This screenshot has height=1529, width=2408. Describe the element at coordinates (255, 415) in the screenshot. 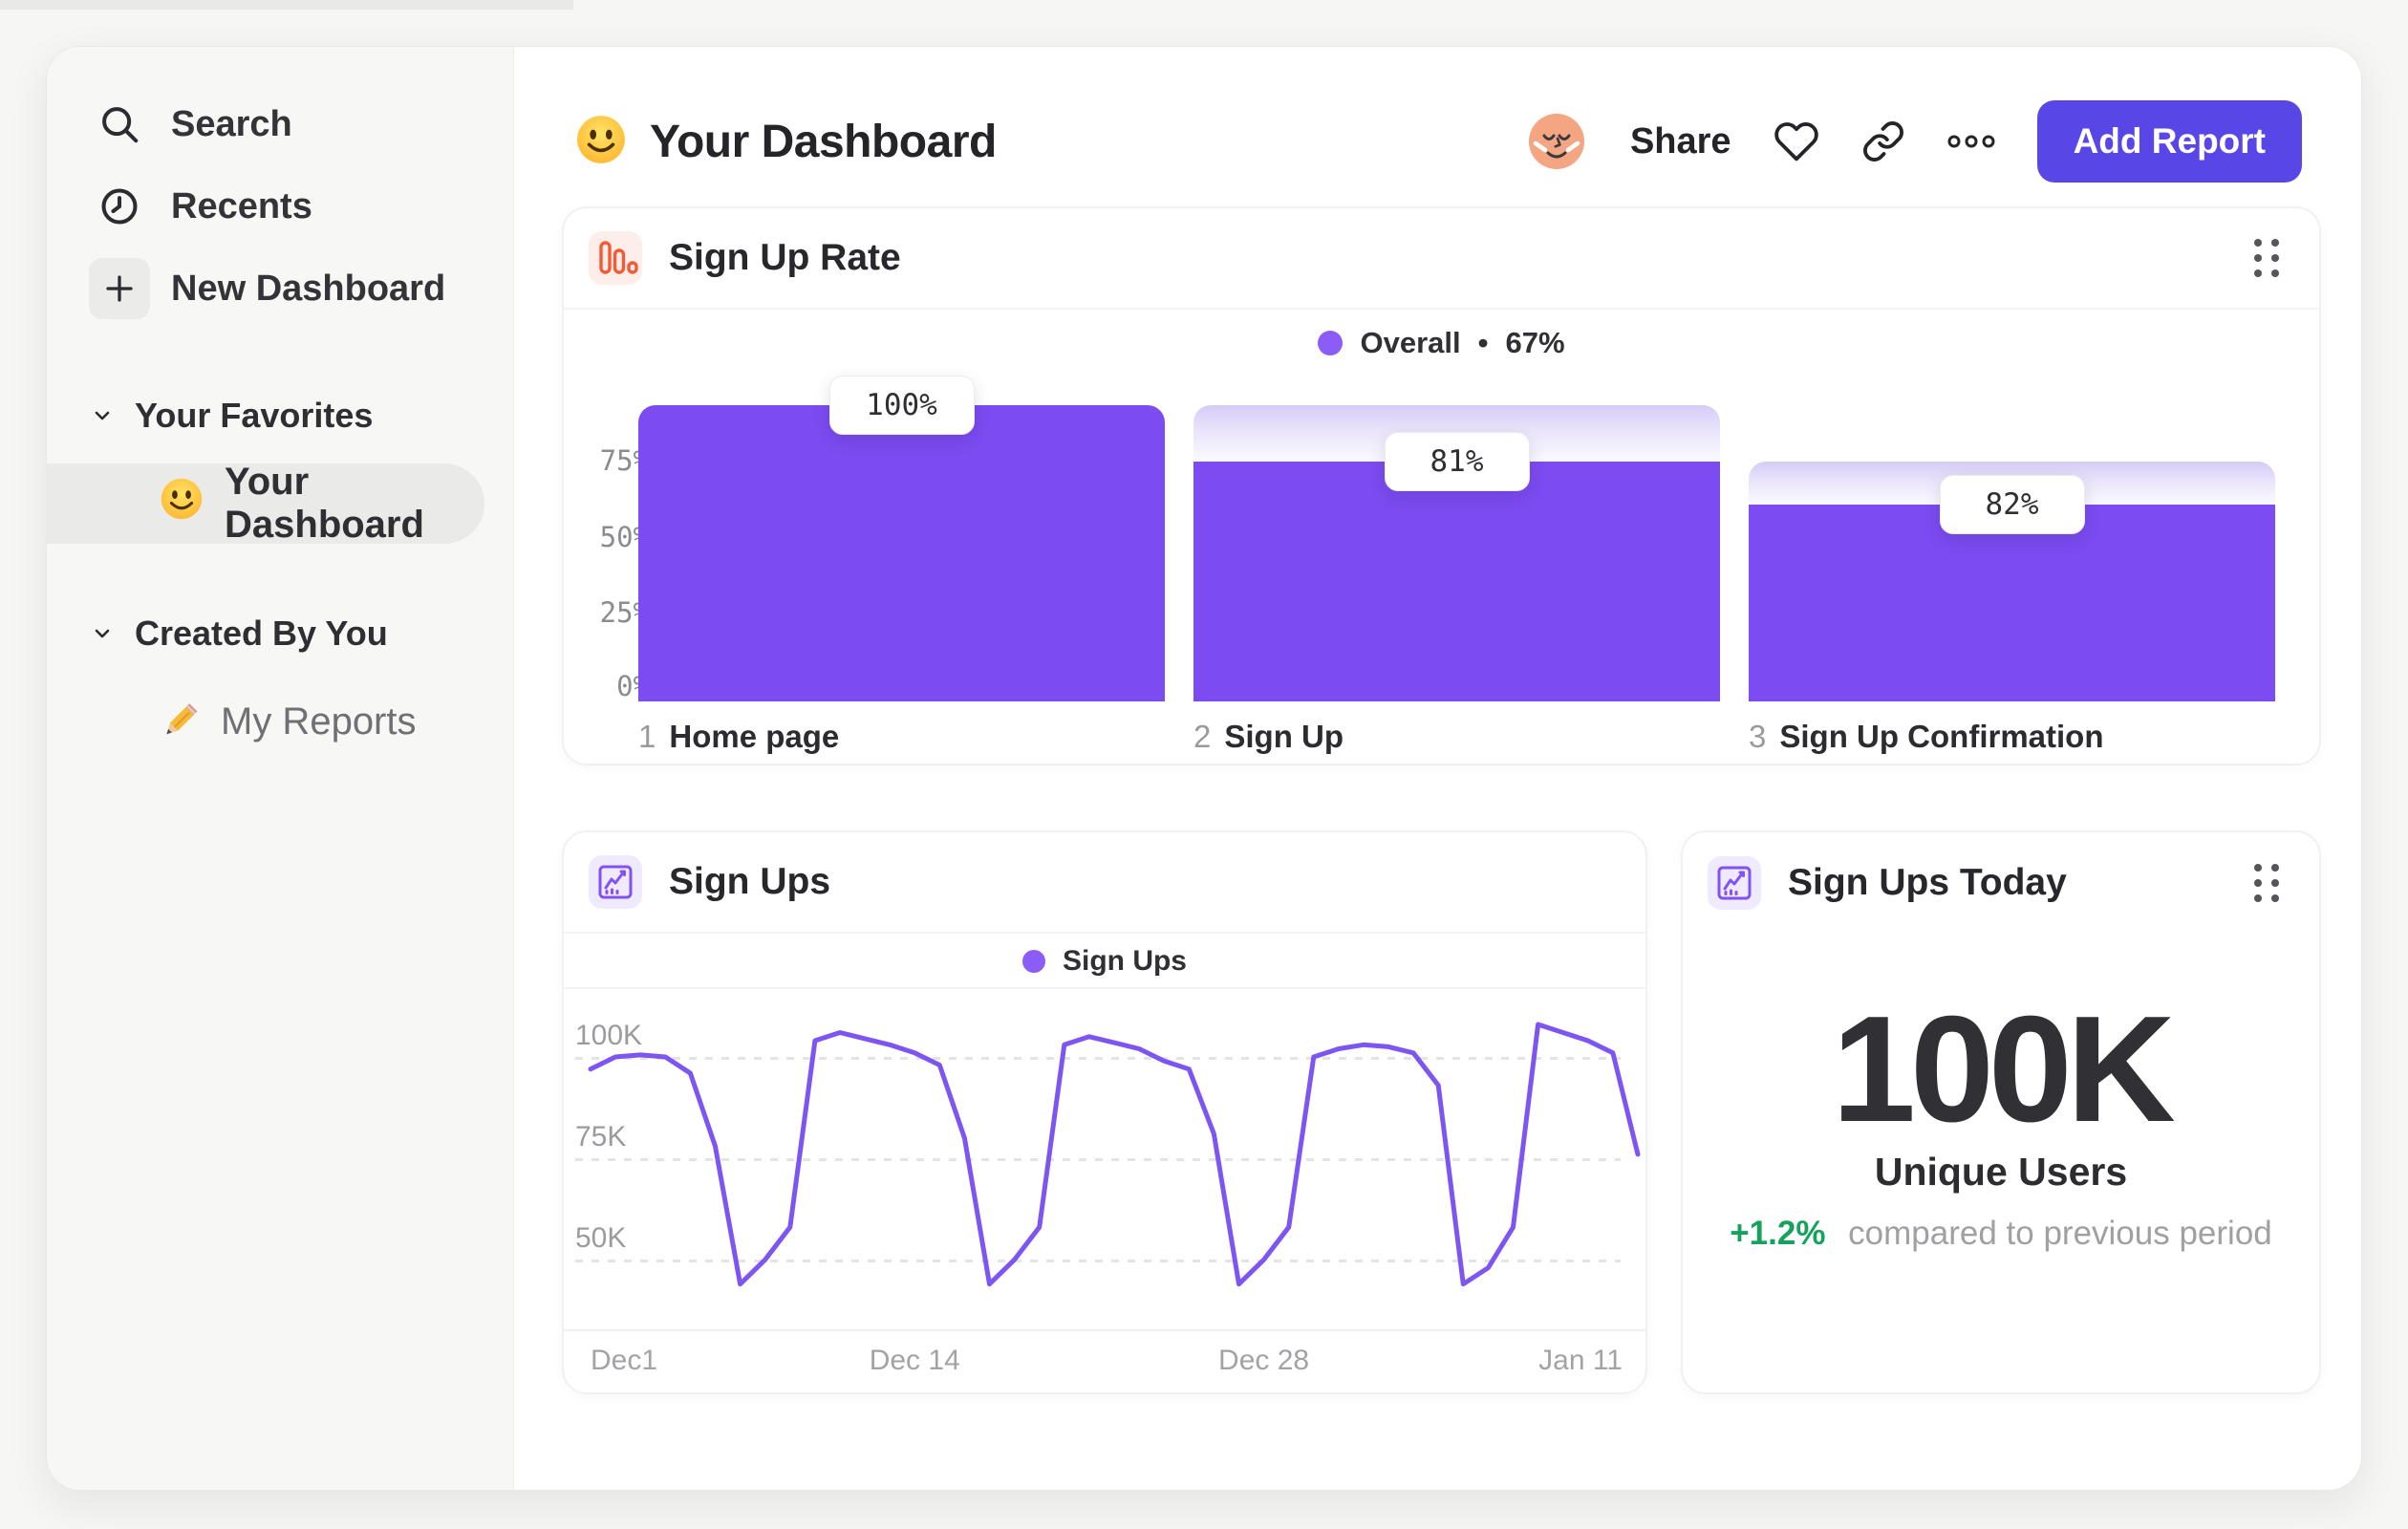

I see `section-header-label: Your Favorites` at that location.